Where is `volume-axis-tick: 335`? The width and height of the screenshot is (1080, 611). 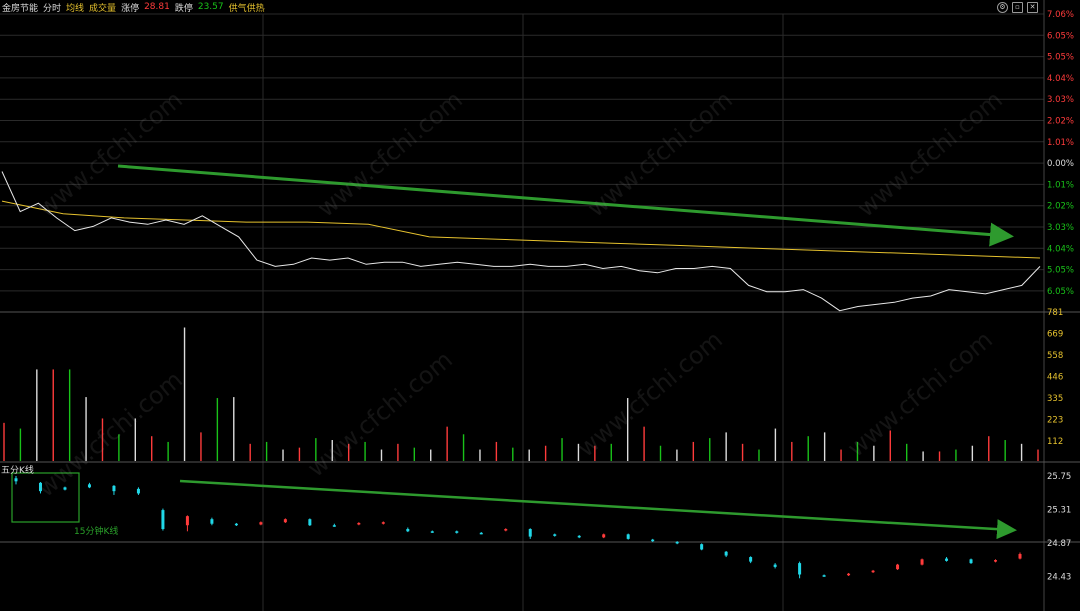
volume-axis-tick: 335 is located at coordinates (1055, 399).